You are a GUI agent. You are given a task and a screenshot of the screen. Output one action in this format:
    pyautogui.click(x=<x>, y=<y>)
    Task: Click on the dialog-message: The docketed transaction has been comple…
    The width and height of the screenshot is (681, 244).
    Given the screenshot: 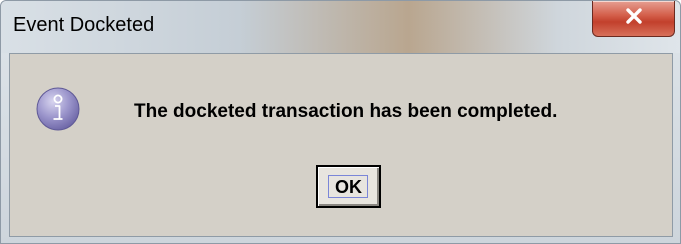 What is the action you would take?
    pyautogui.click(x=346, y=111)
    